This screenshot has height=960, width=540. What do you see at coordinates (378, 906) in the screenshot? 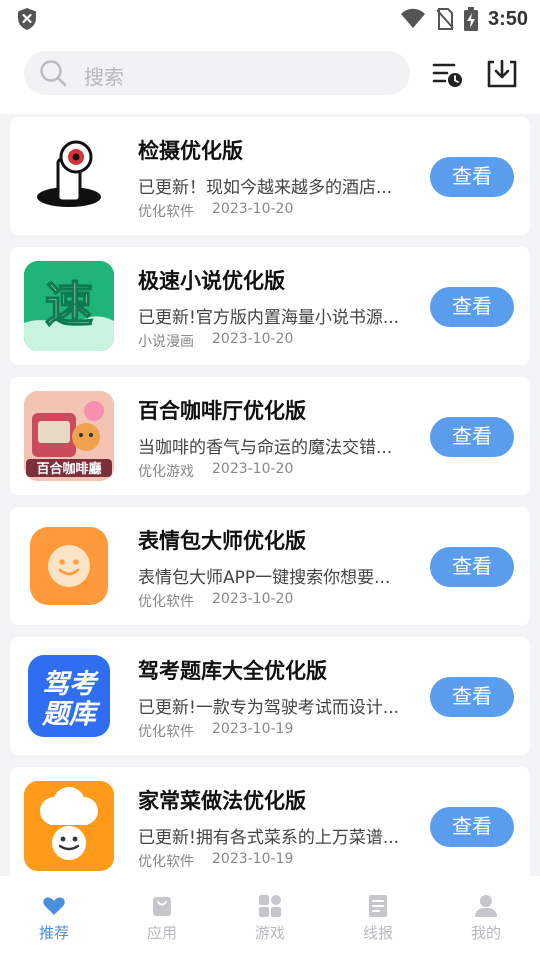
I see `document-icon` at bounding box center [378, 906].